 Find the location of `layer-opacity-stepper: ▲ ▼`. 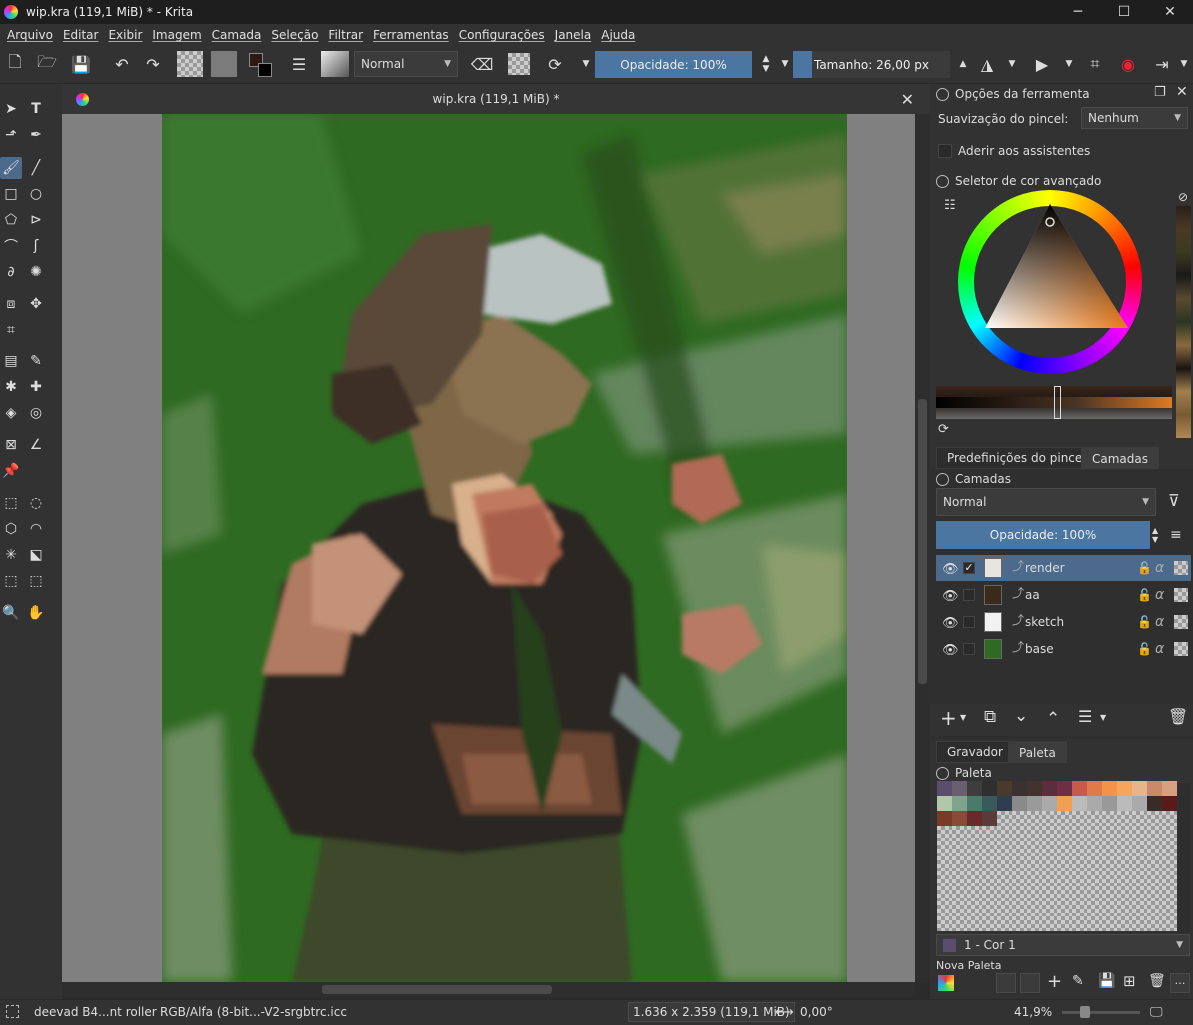

layer-opacity-stepper: ▲ ▼ is located at coordinates (1155, 535).